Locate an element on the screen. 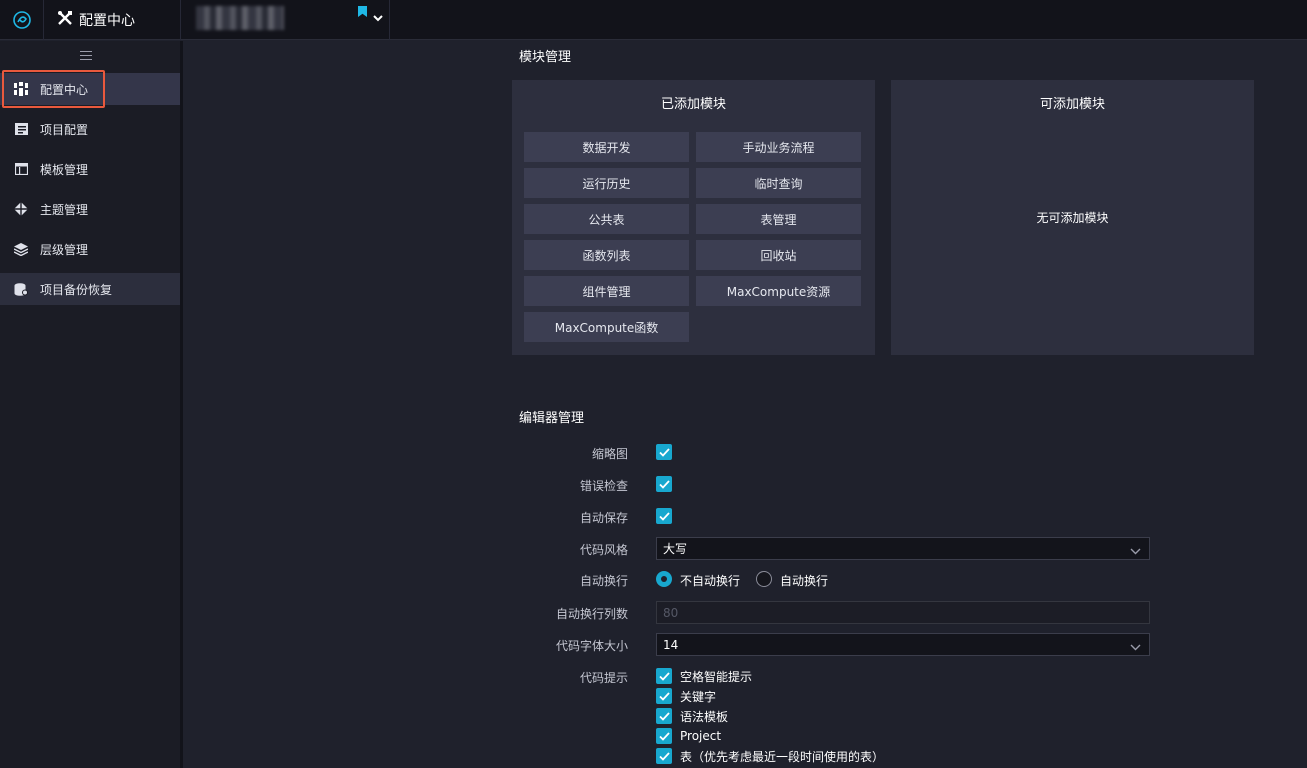 The width and height of the screenshot is (1307, 768). module-section-title: 模块管理 is located at coordinates (545, 57).